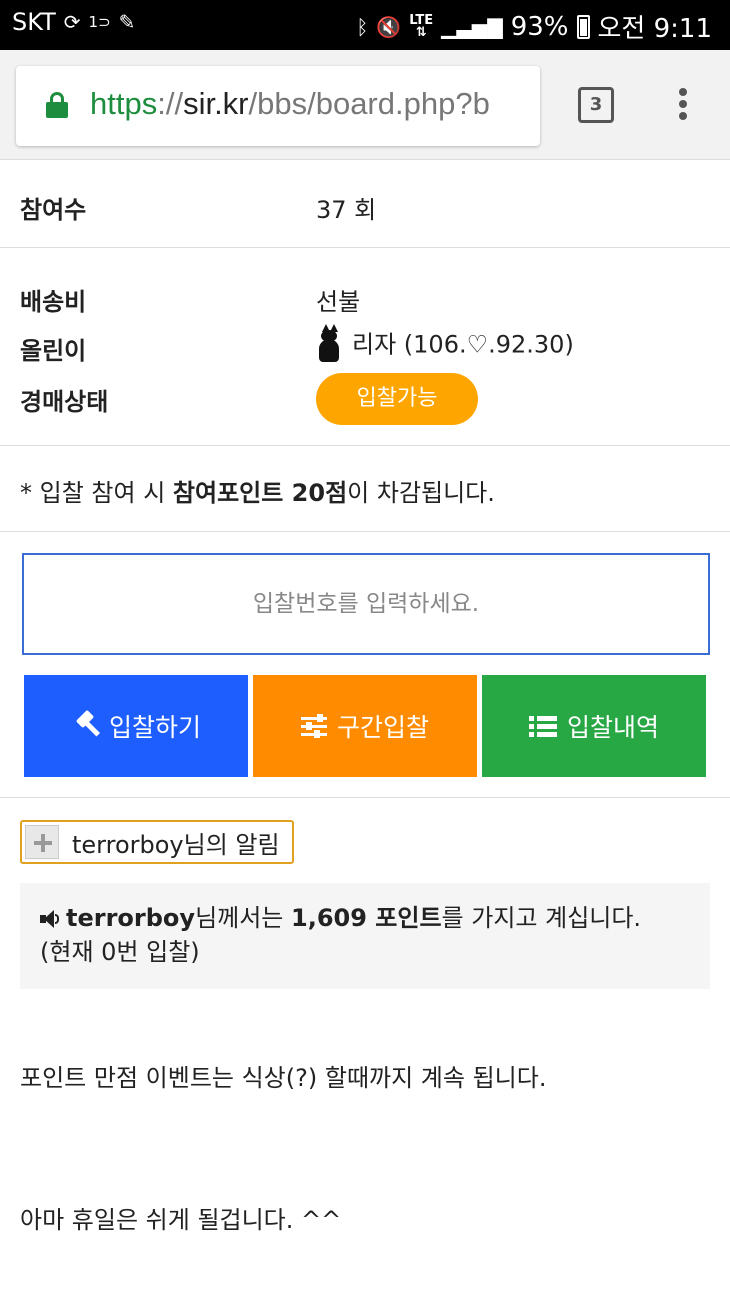 Image resolution: width=730 pixels, height=1298 pixels. What do you see at coordinates (50, 919) in the screenshot?
I see `speaker-icon` at bounding box center [50, 919].